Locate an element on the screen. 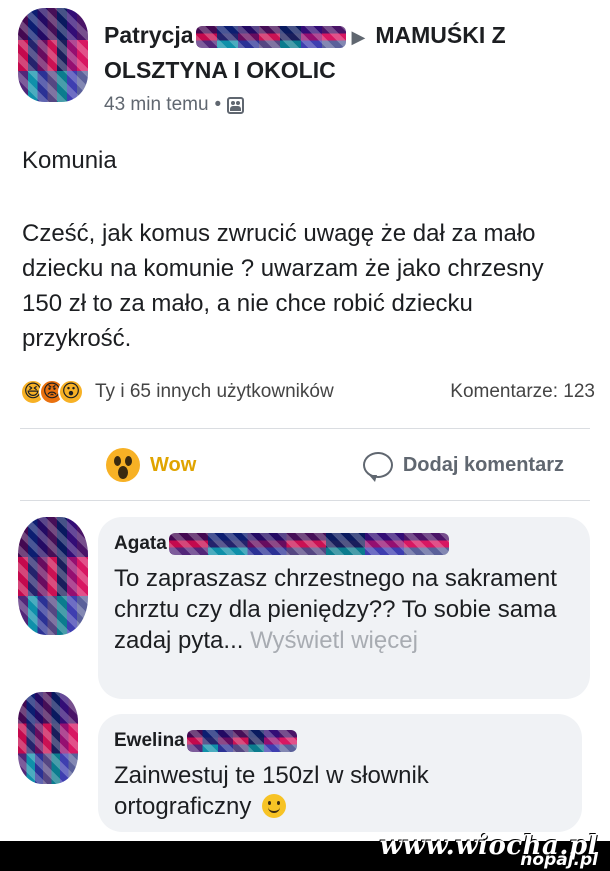 The image size is (610, 871). wow-icon: 😮 is located at coordinates (71, 392).